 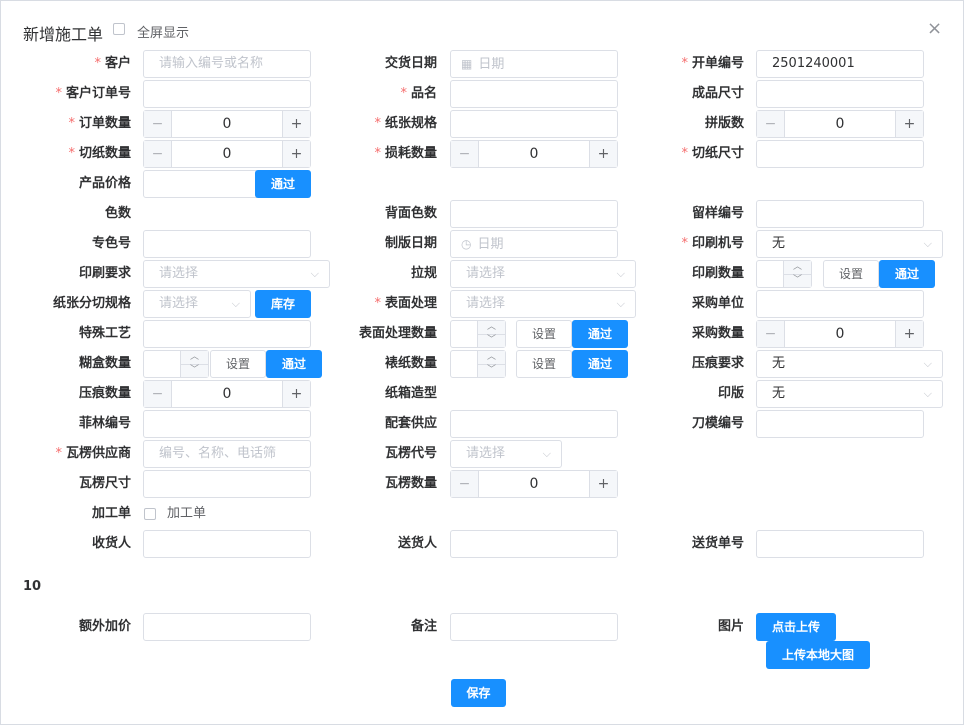 I want to click on extra-price-input, so click(x=227, y=627).